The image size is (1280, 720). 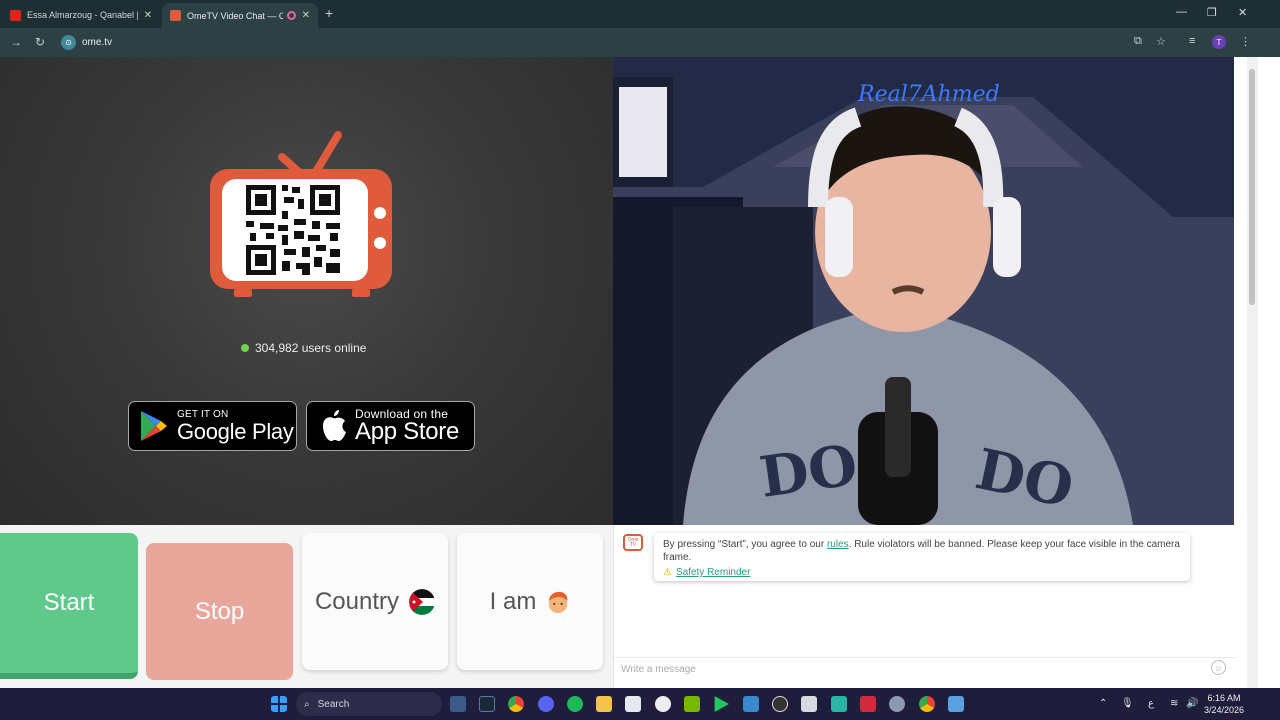 I want to click on rules-link: rules, so click(x=838, y=544).